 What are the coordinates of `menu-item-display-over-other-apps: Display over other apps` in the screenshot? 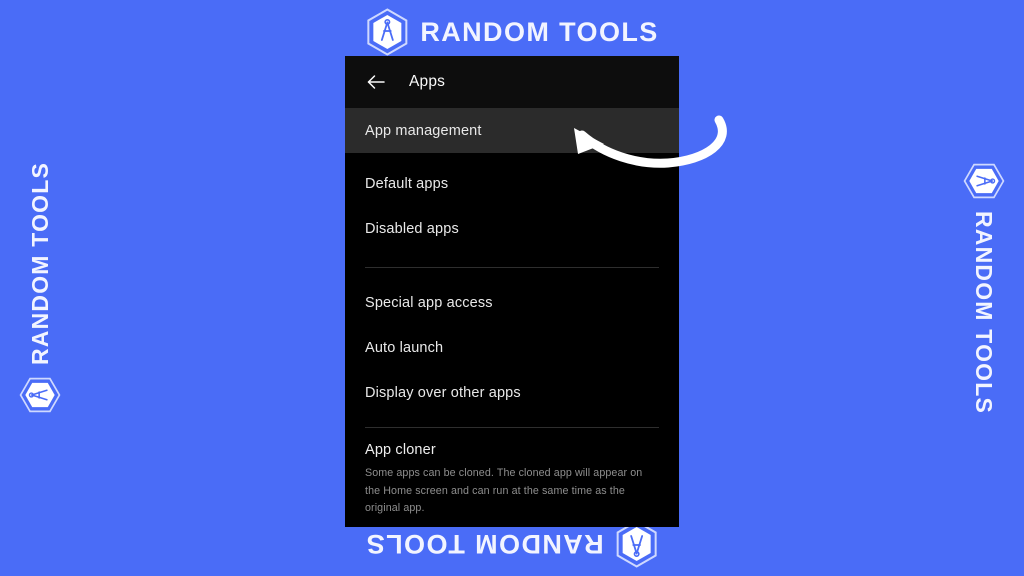 It's located at (512, 392).